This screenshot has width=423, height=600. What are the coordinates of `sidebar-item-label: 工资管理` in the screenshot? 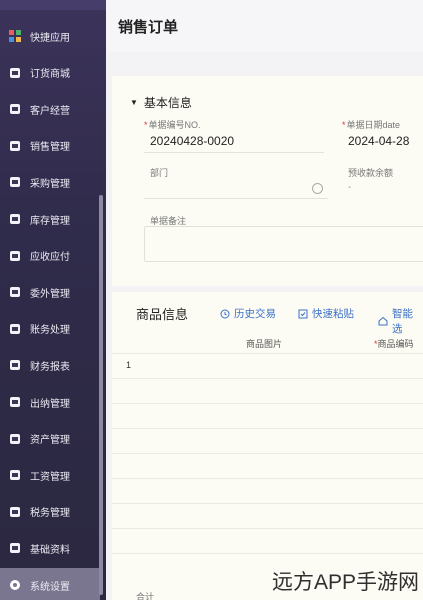 It's located at (50, 477).